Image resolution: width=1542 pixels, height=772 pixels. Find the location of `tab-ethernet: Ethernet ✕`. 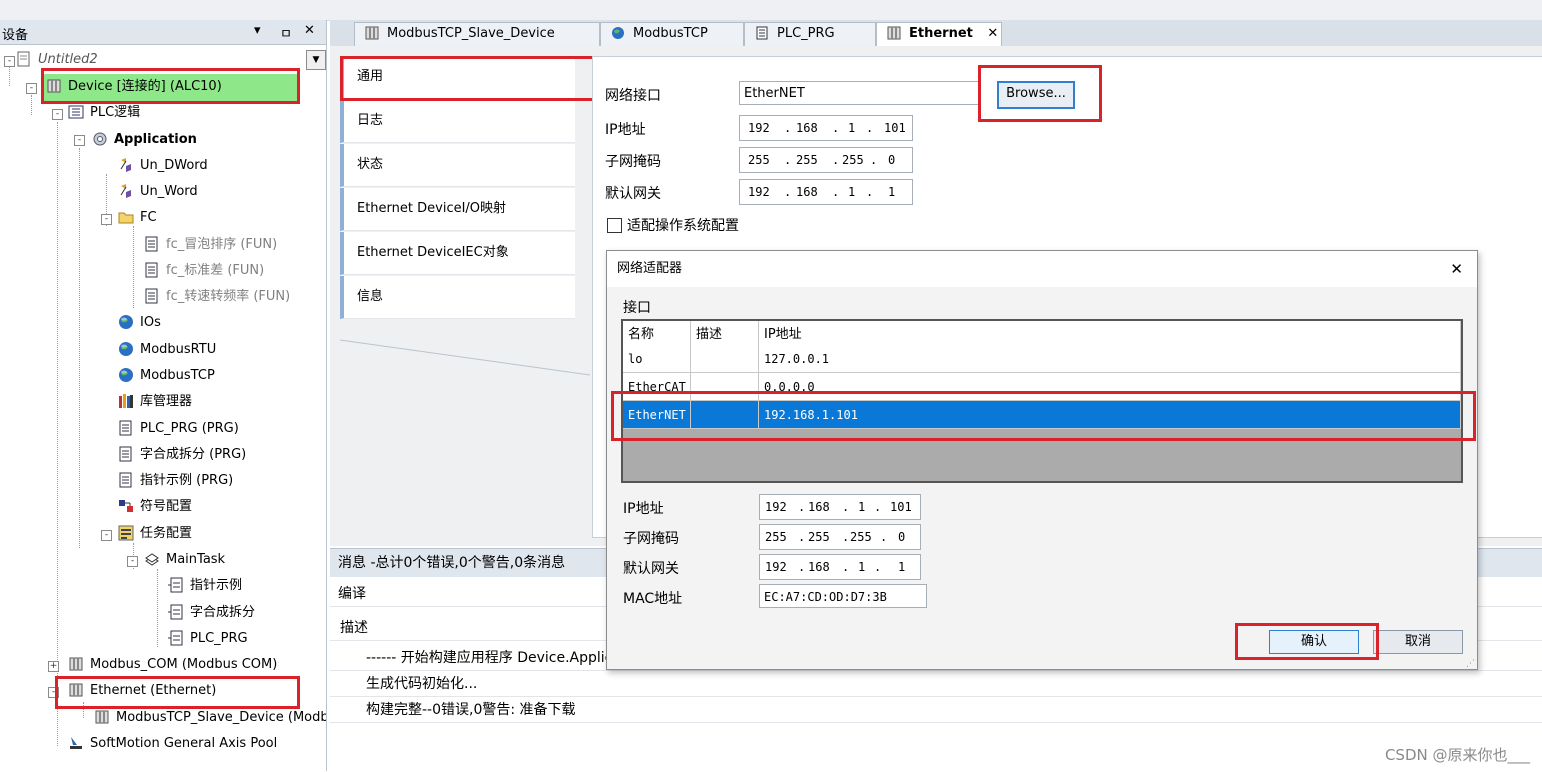

tab-ethernet: Ethernet ✕ is located at coordinates (939, 34).